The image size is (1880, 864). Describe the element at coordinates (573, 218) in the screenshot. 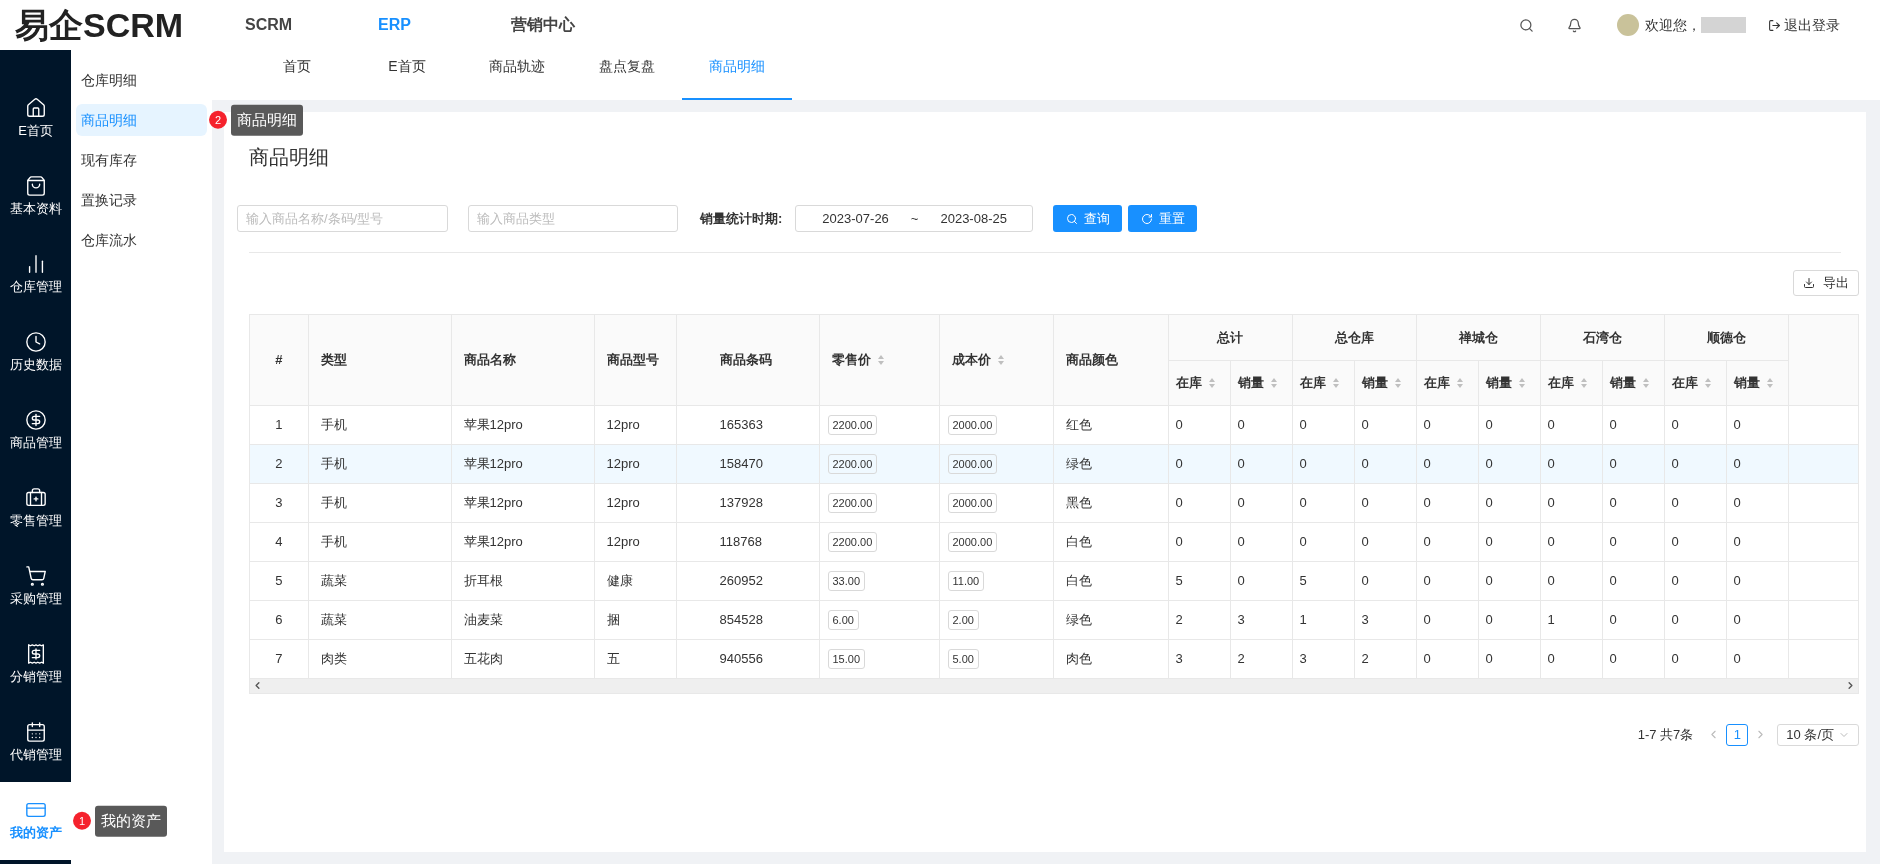

I see `product-type-field: 输入商品类型` at that location.